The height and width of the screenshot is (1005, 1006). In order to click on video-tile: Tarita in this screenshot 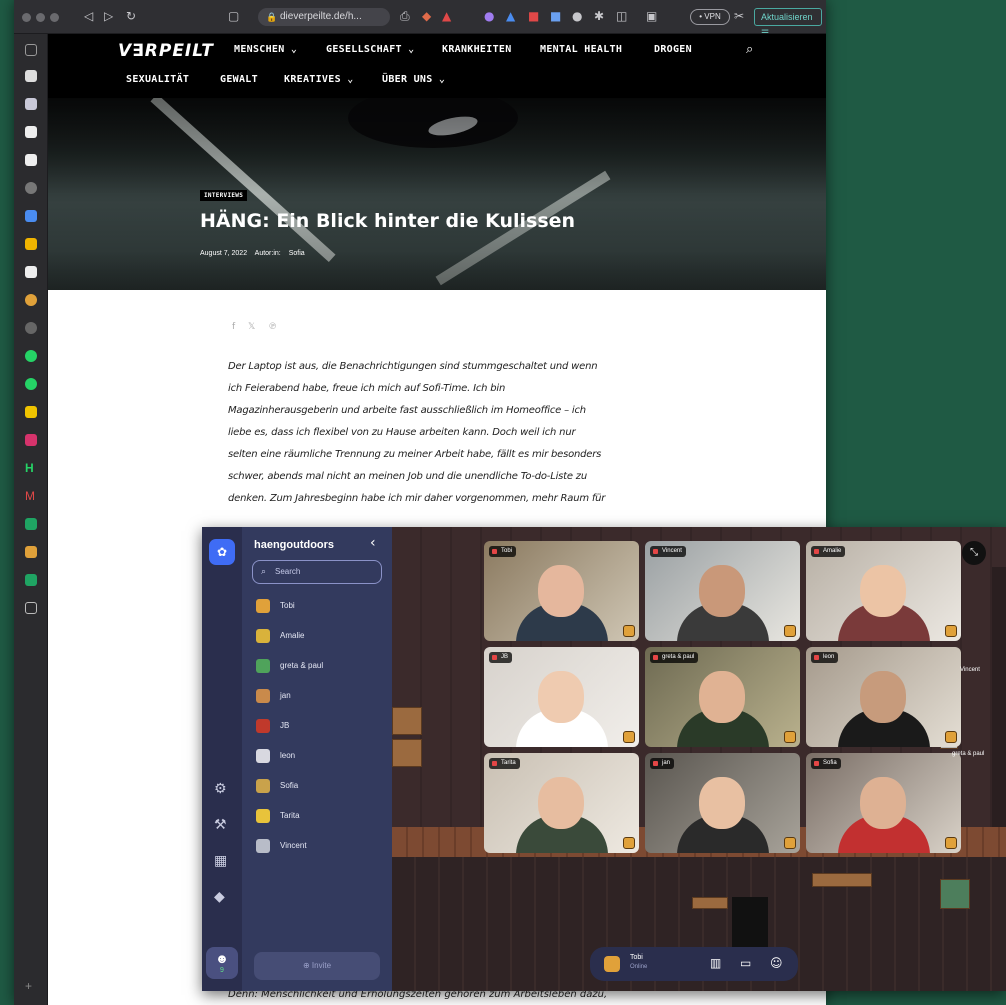, I will do `click(561, 803)`.